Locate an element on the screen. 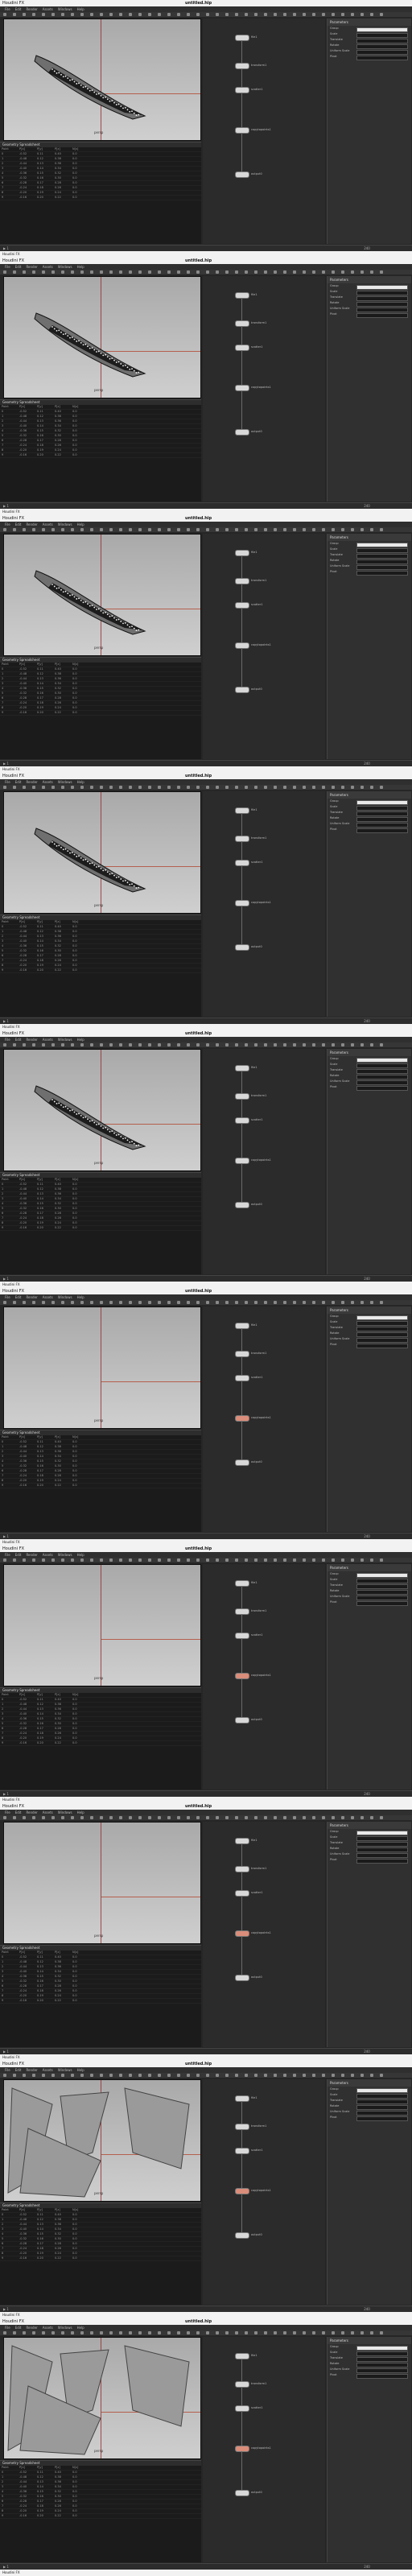  spreadsheet-column-header: Point is located at coordinates (9, 2468).